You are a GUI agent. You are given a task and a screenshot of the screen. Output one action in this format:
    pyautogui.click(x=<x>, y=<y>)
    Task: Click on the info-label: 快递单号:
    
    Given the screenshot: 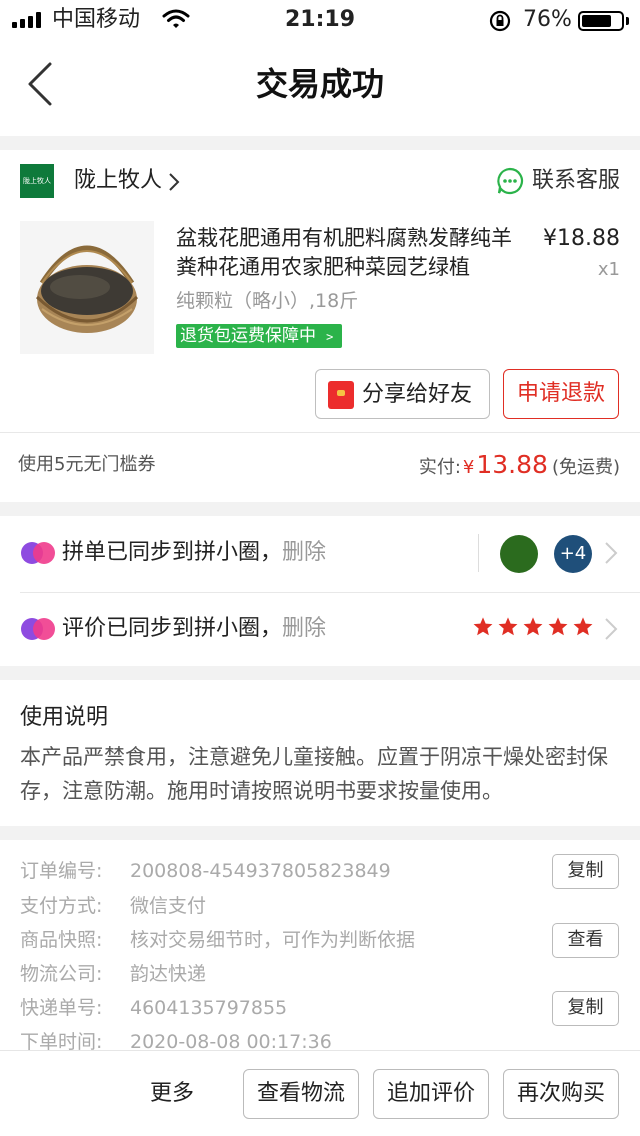 What is the action you would take?
    pyautogui.click(x=61, y=1008)
    